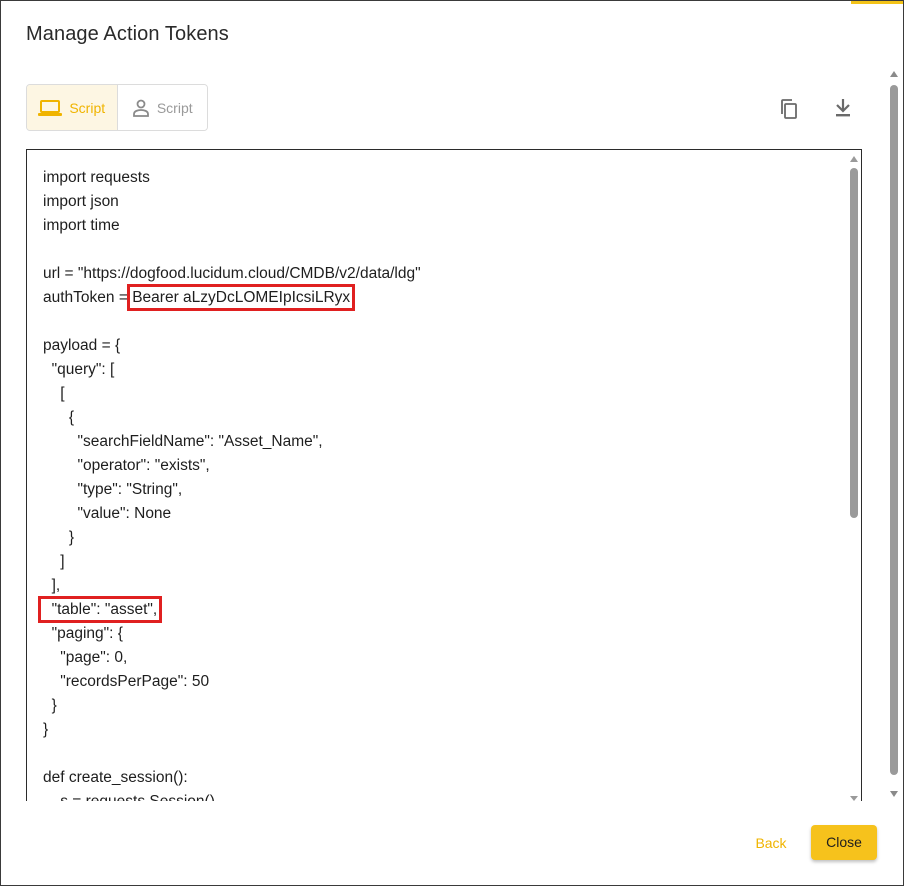 The width and height of the screenshot is (904, 886). I want to click on code-line: "value": None, so click(107, 513).